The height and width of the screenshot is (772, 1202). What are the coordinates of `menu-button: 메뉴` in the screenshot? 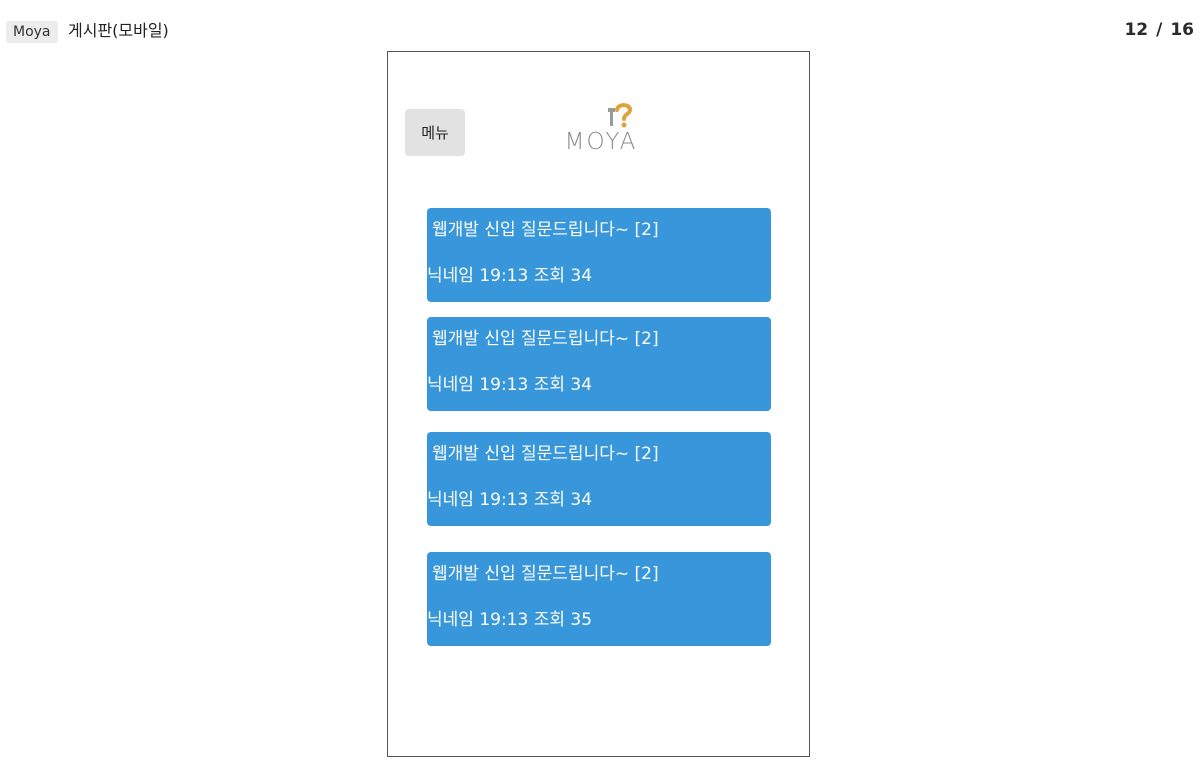 It's located at (435, 132).